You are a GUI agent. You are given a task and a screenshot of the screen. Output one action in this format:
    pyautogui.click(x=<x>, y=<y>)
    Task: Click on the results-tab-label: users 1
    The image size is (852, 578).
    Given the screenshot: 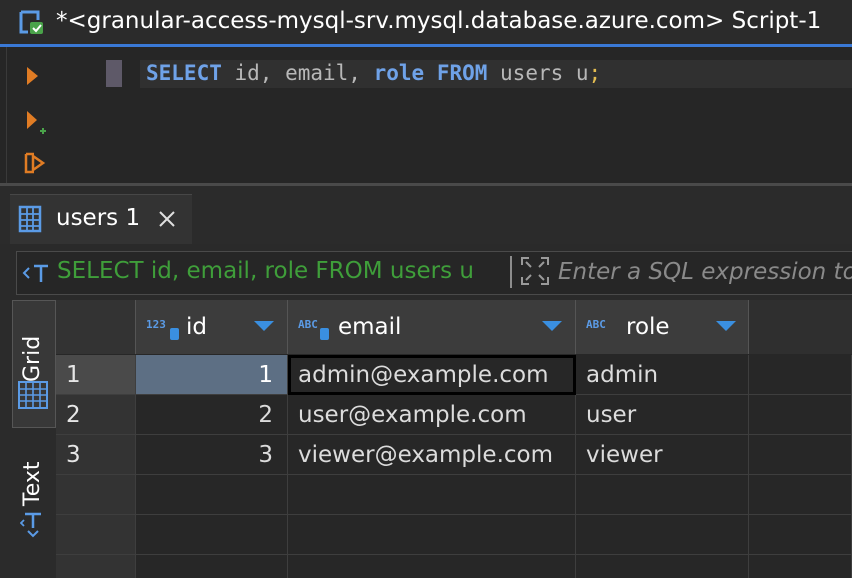 What is the action you would take?
    pyautogui.click(x=98, y=218)
    